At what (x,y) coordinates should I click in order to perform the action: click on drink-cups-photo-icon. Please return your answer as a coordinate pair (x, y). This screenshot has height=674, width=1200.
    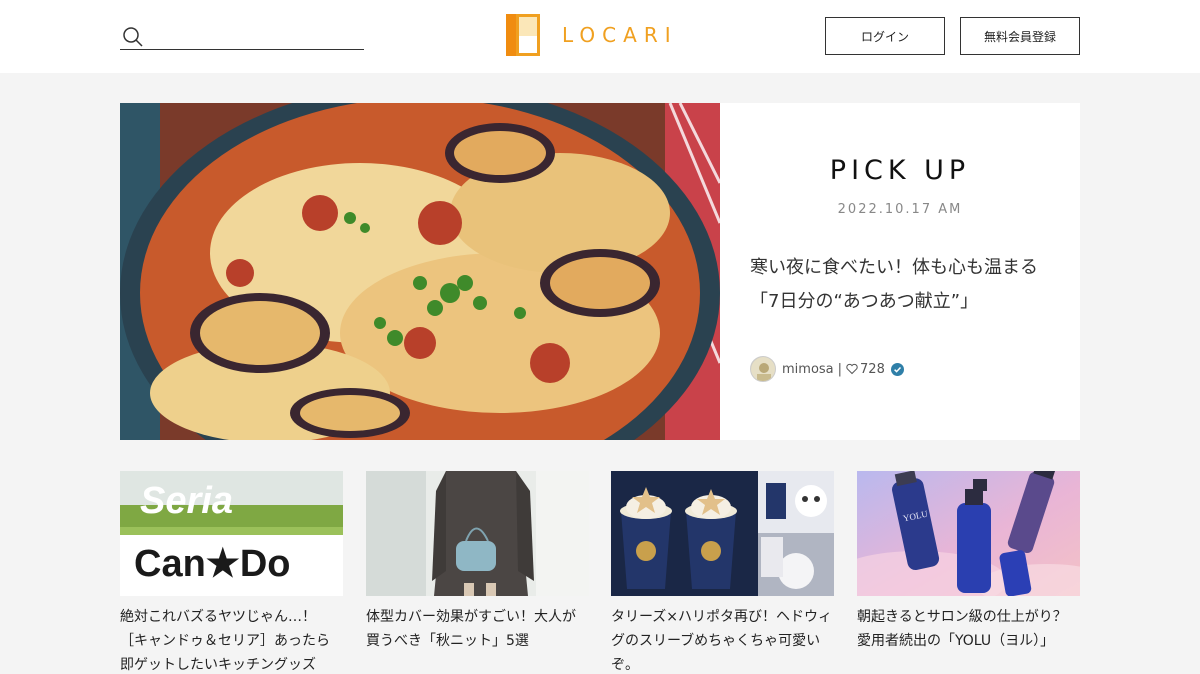
    Looking at the image, I should click on (722, 533).